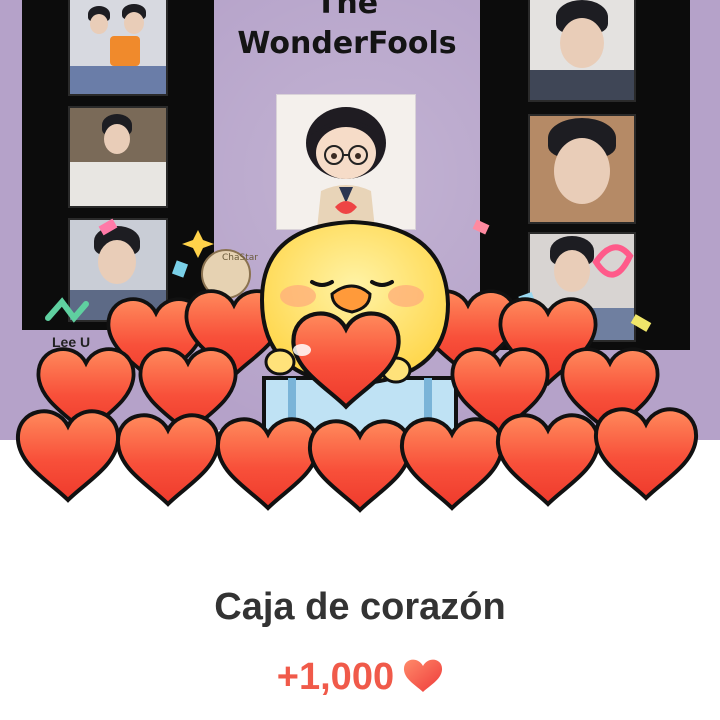 Image resolution: width=720 pixels, height=720 pixels. What do you see at coordinates (240, 258) in the screenshot?
I see `svg-text: ChaStar` at bounding box center [240, 258].